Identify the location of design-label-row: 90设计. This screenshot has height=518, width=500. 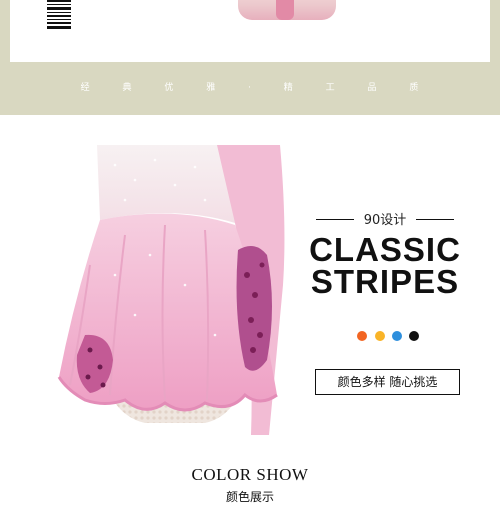
(385, 219).